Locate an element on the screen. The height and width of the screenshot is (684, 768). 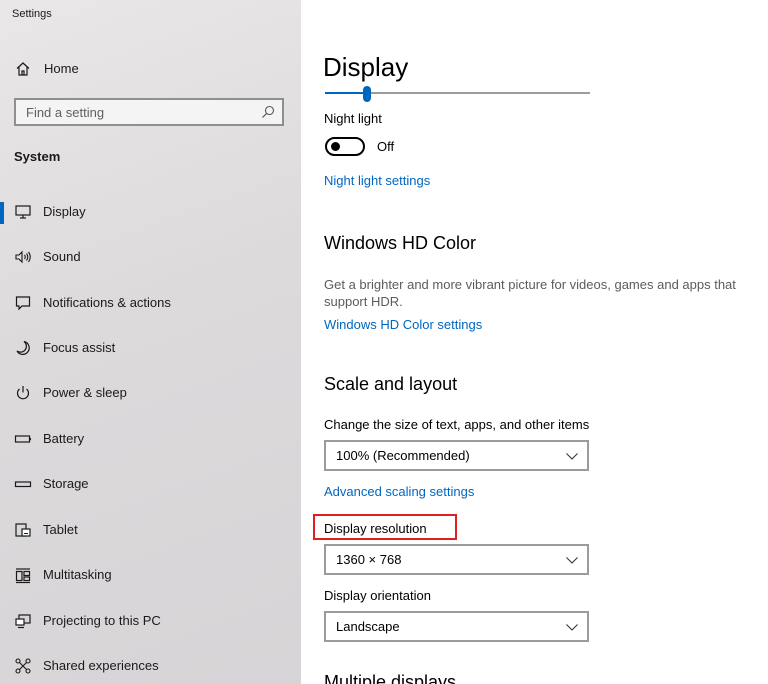
sidebar-item-display: Display is located at coordinates (150, 212).